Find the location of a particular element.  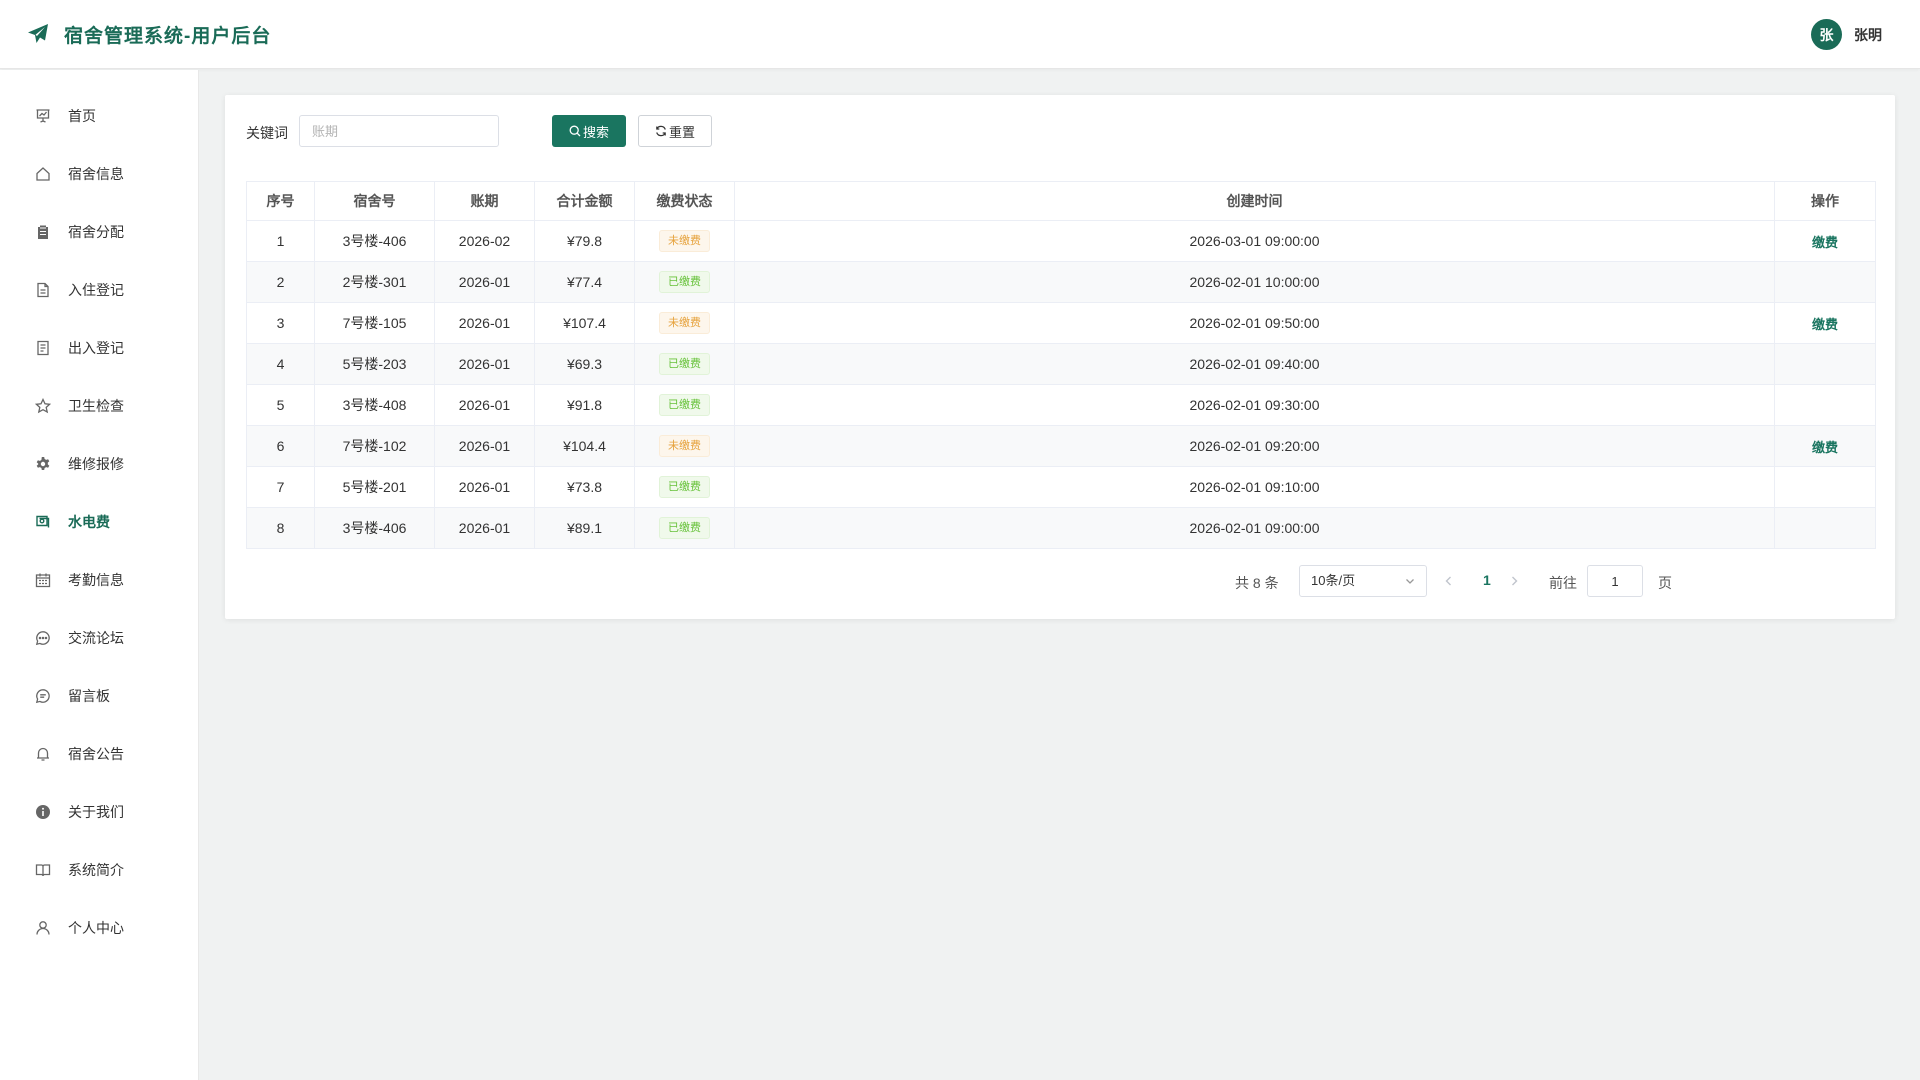

sidebar-item-home: 首页 is located at coordinates (99, 116).